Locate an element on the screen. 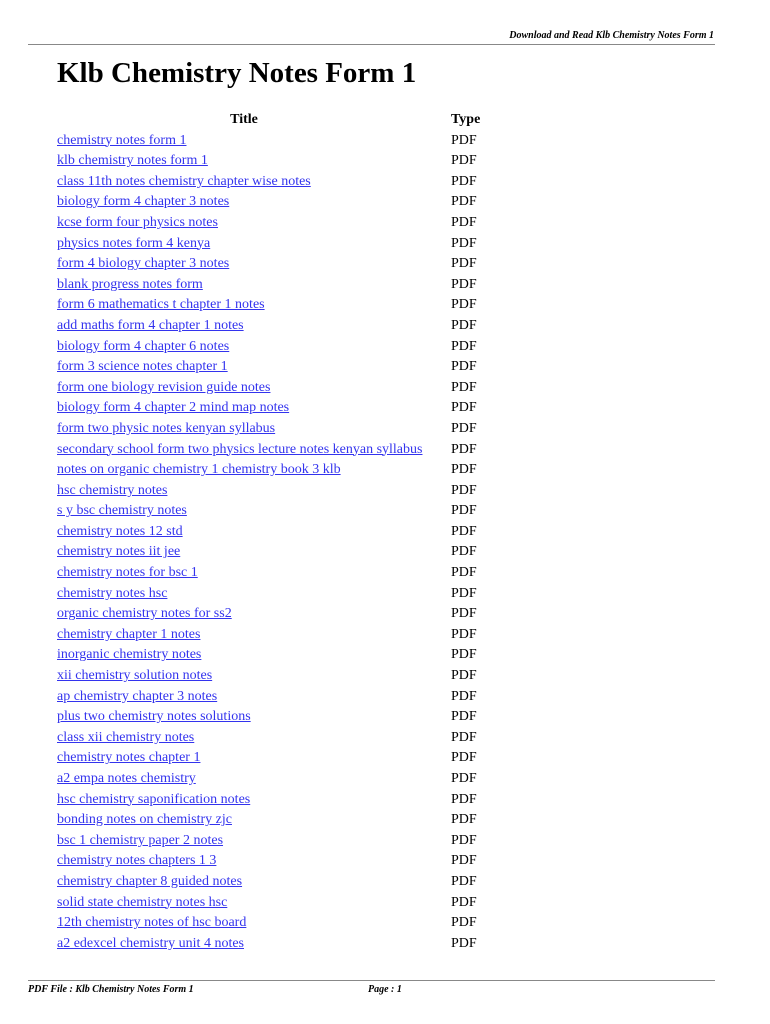  document-link: plus two chemistry notes solutions is located at coordinates (154, 716).